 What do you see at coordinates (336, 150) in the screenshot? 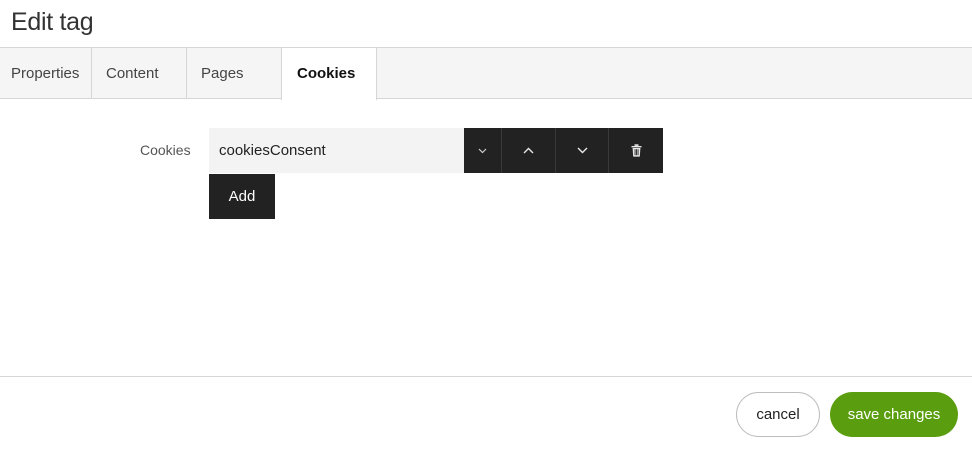
I see `cookie-value-input` at bounding box center [336, 150].